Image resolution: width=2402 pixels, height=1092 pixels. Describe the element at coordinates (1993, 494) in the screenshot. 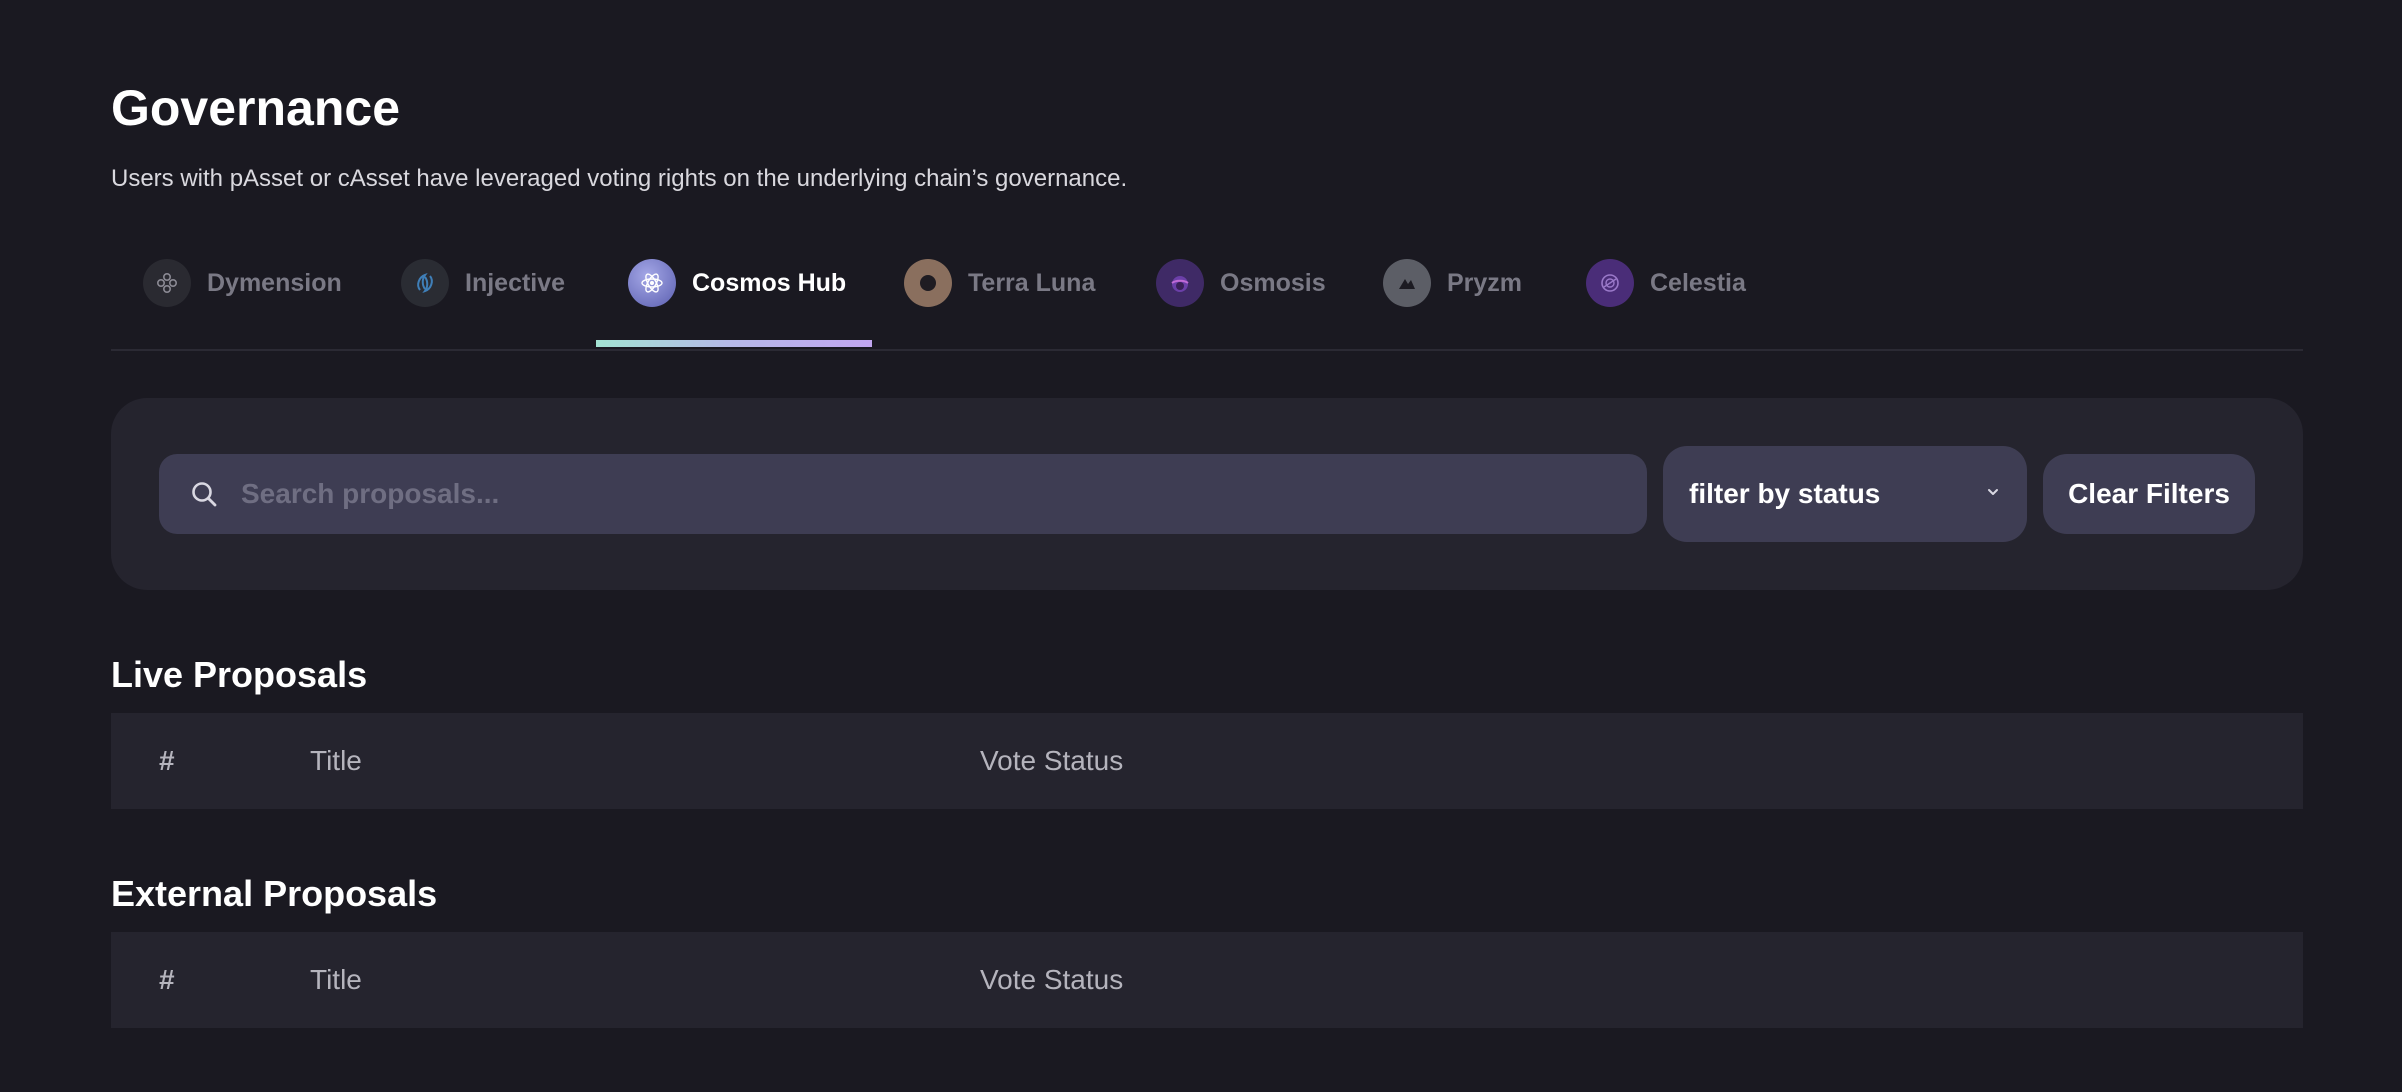

I see `chevron-down-icon` at that location.